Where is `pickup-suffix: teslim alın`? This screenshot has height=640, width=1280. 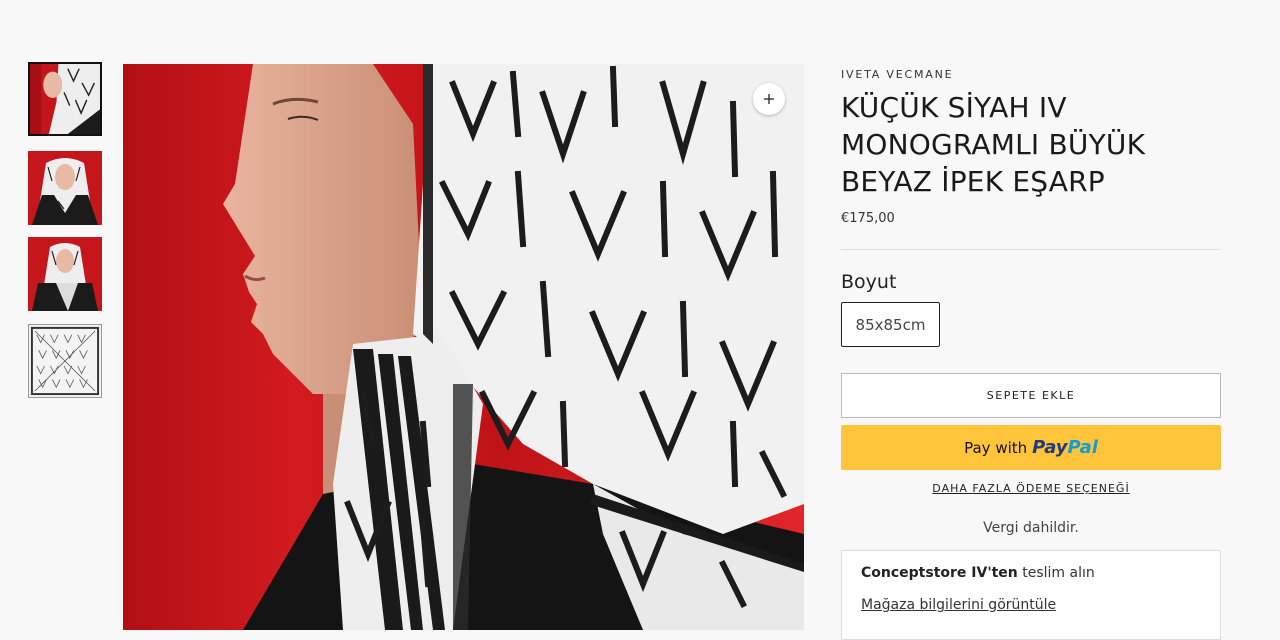 pickup-suffix: teslim alın is located at coordinates (1058, 573).